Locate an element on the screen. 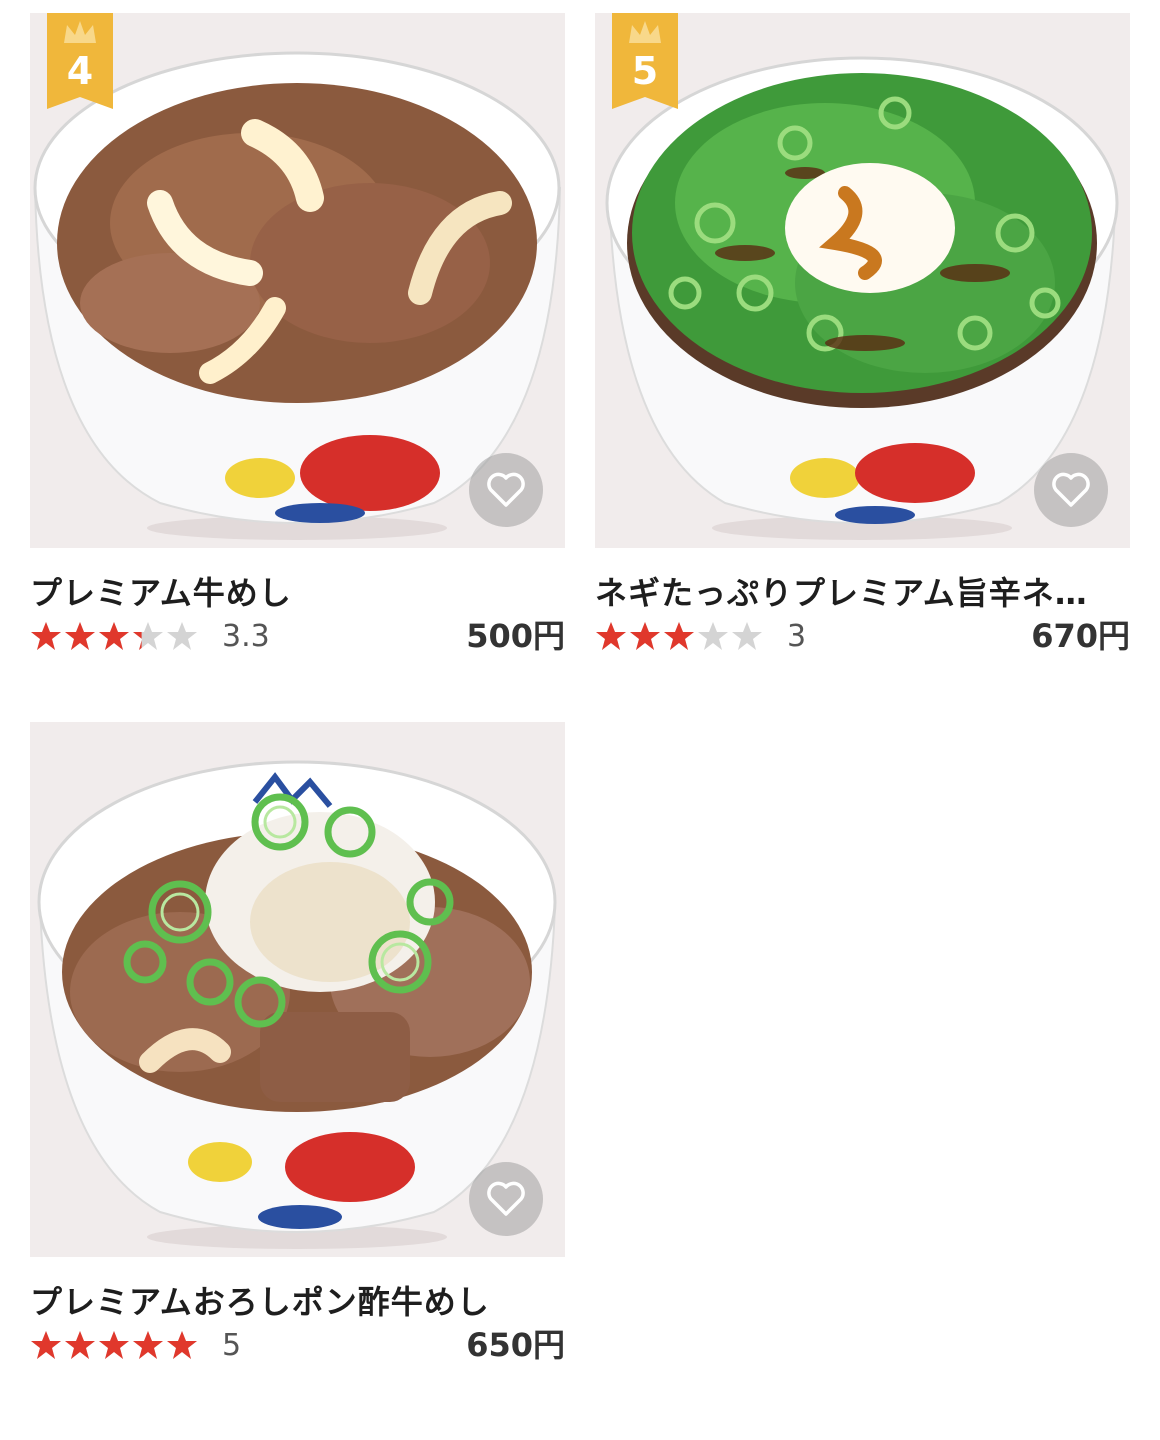 The width and height of the screenshot is (1160, 1440). rank-number: 5 is located at coordinates (645, 71).